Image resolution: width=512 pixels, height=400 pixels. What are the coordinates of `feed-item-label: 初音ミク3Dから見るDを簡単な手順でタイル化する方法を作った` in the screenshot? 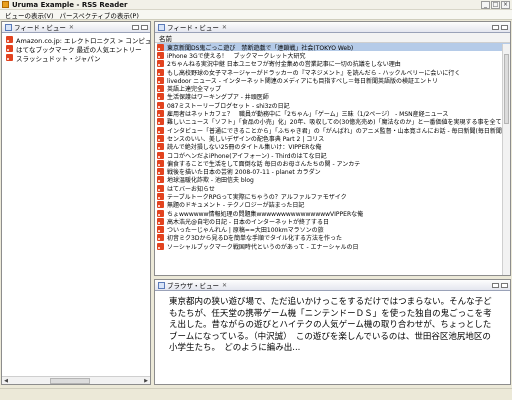 It's located at (255, 239).